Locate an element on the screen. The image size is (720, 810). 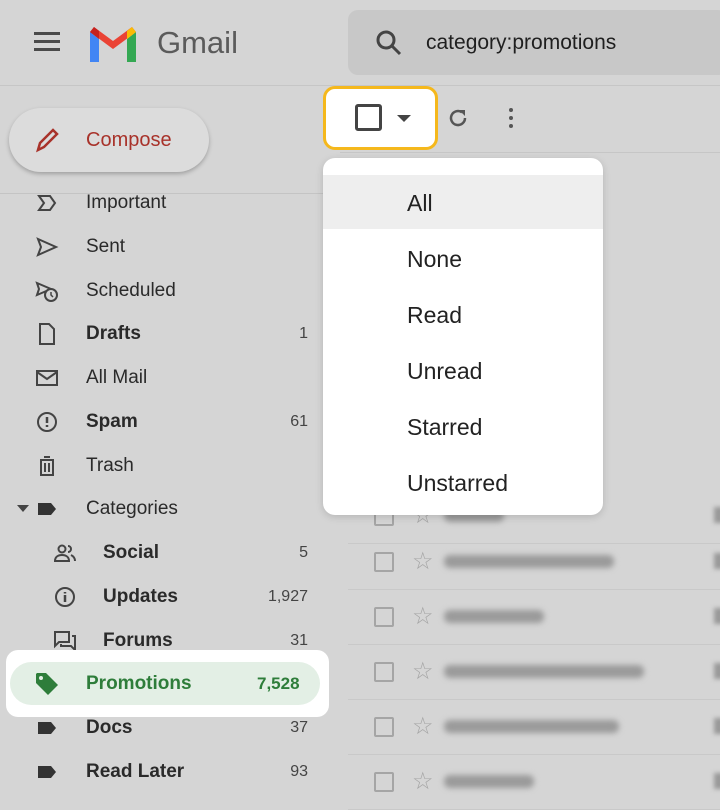
main-menu-icon is located at coordinates (47, 42).